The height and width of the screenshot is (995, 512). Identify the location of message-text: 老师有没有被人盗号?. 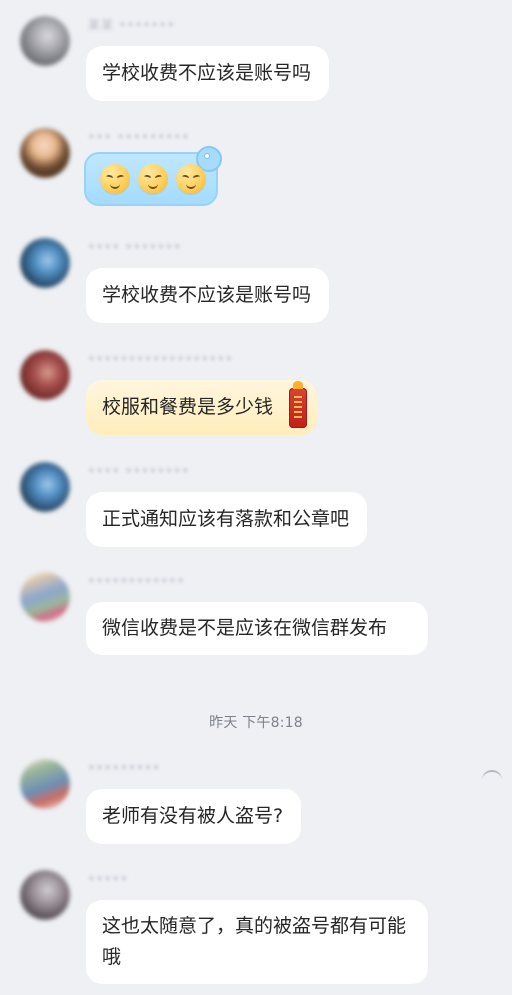
(193, 816).